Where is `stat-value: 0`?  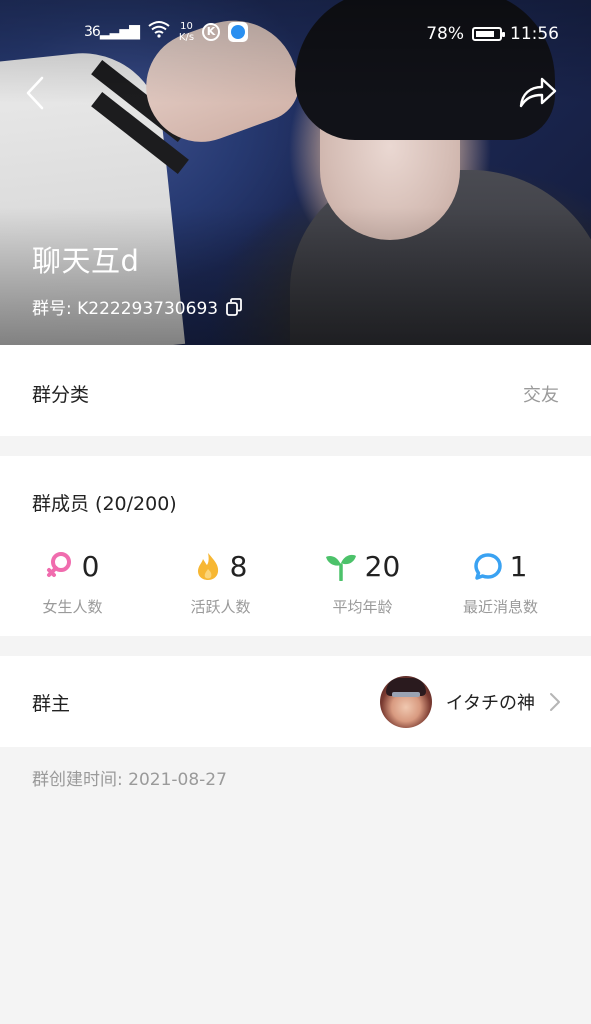 stat-value: 0 is located at coordinates (90, 566).